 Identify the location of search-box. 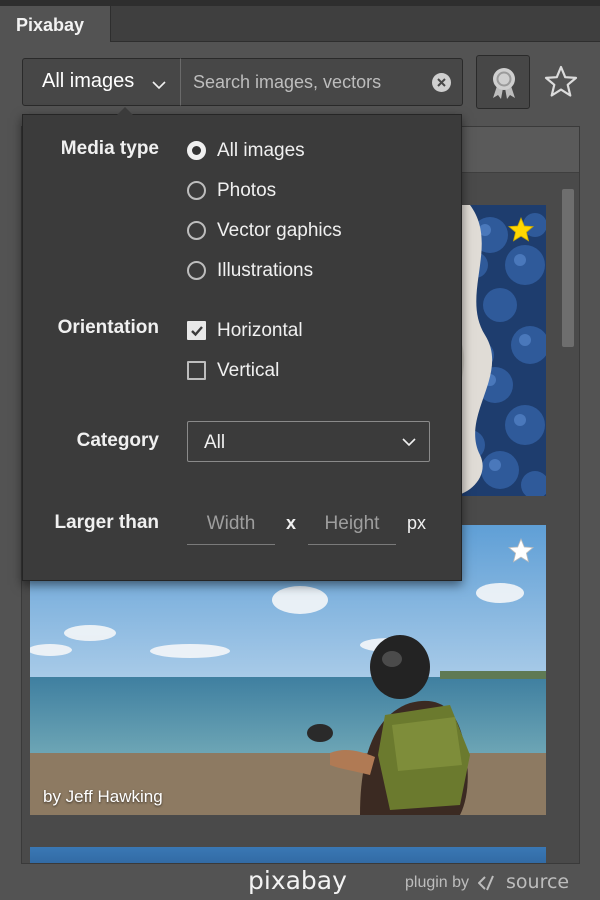
(321, 82).